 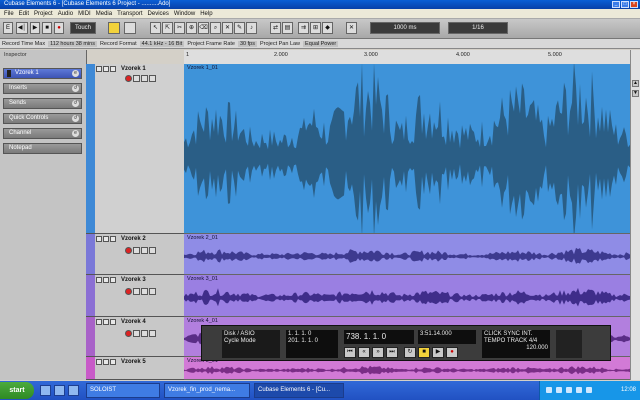 What do you see at coordinates (104, 14) in the screenshot?
I see `menu-media: Media` at bounding box center [104, 14].